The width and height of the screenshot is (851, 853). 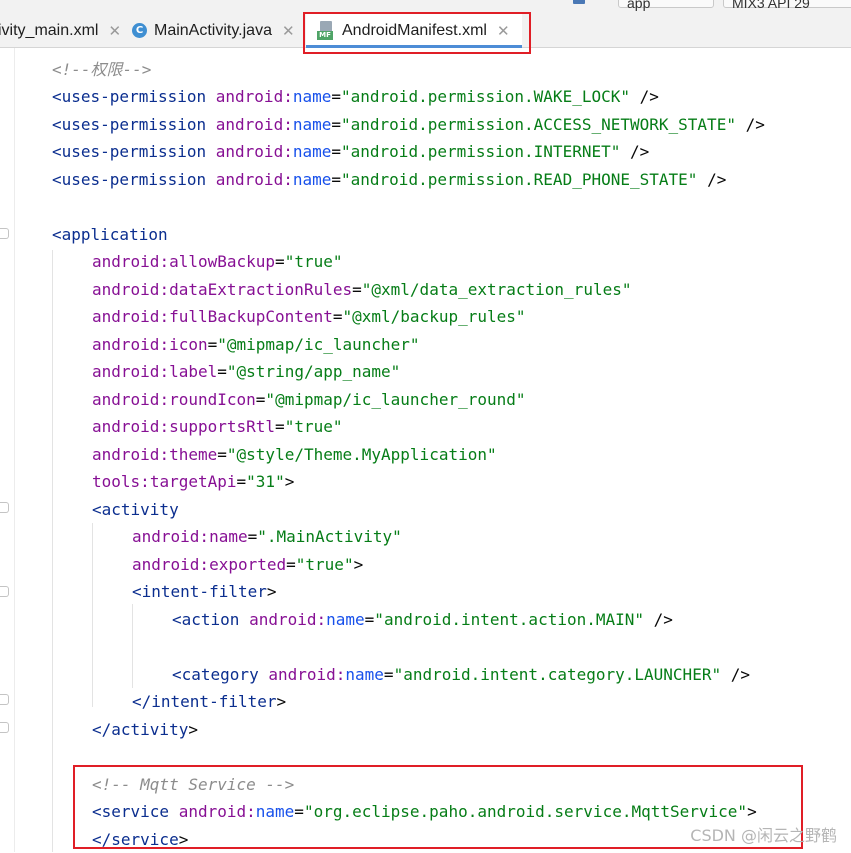 I want to click on run-config-dropdown: app, so click(x=666, y=5).